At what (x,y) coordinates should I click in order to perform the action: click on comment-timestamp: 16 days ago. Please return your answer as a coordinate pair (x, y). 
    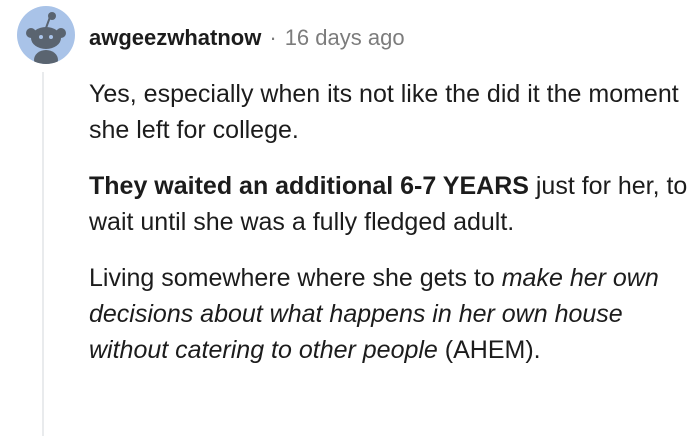
    Looking at the image, I should click on (345, 38).